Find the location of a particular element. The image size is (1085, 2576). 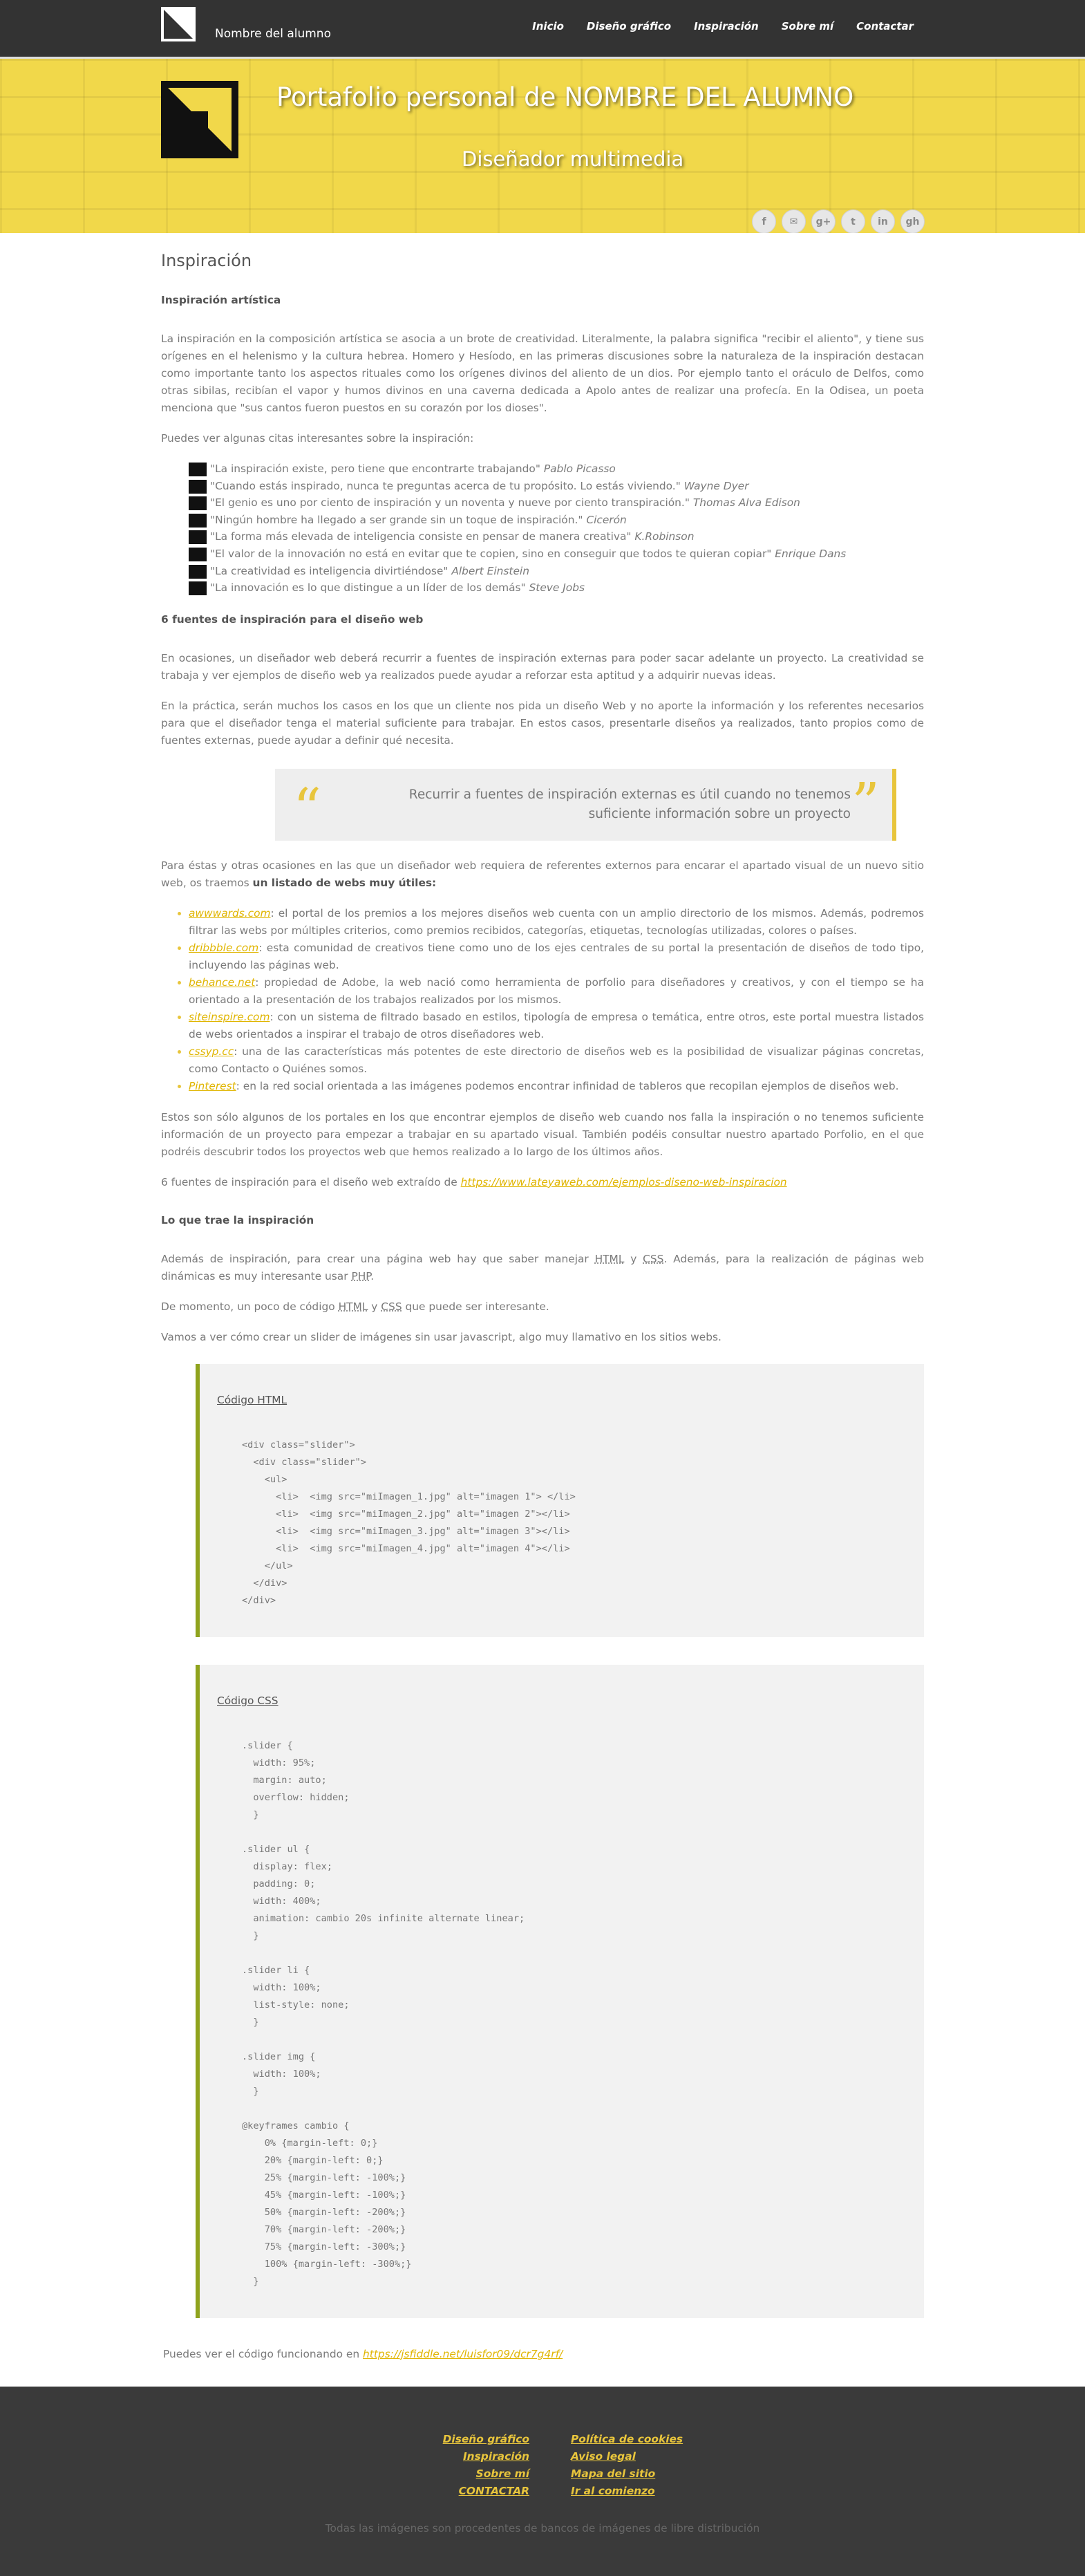

paragraph-text: . is located at coordinates (372, 1275).